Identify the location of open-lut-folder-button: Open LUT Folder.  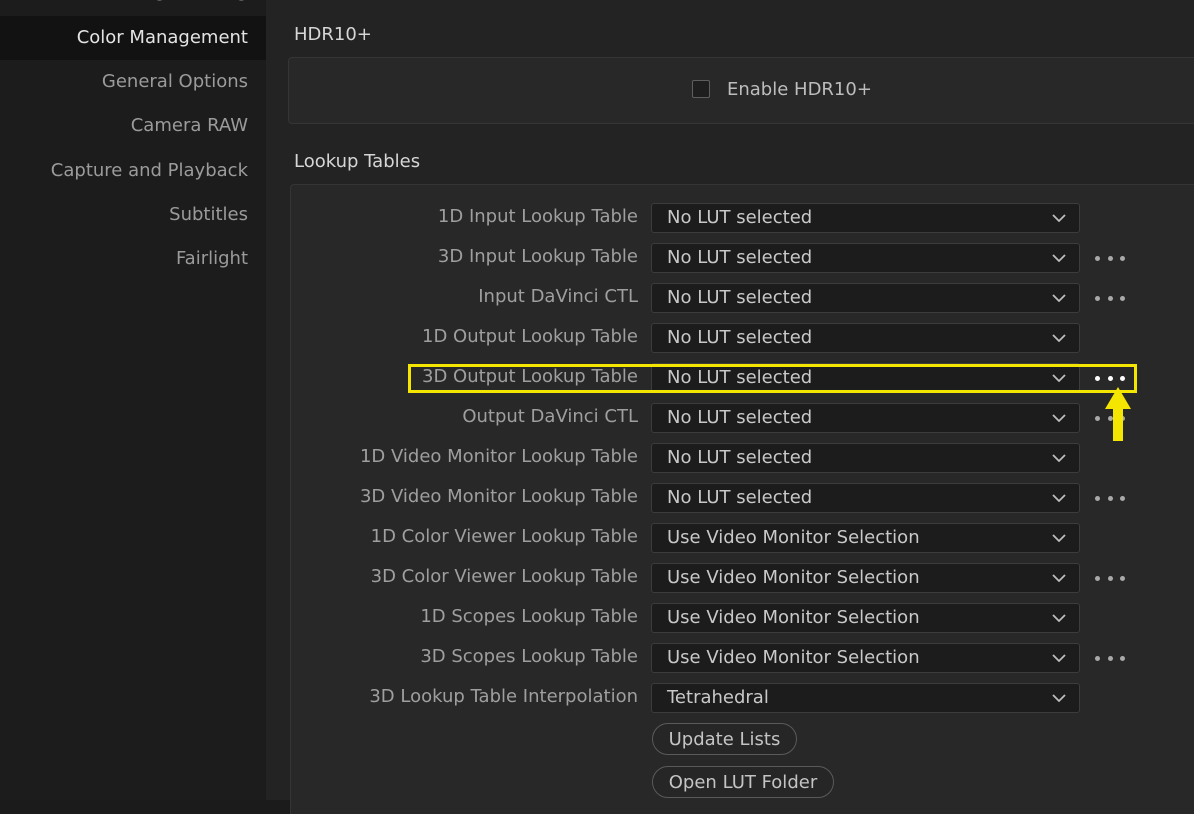
(743, 782).